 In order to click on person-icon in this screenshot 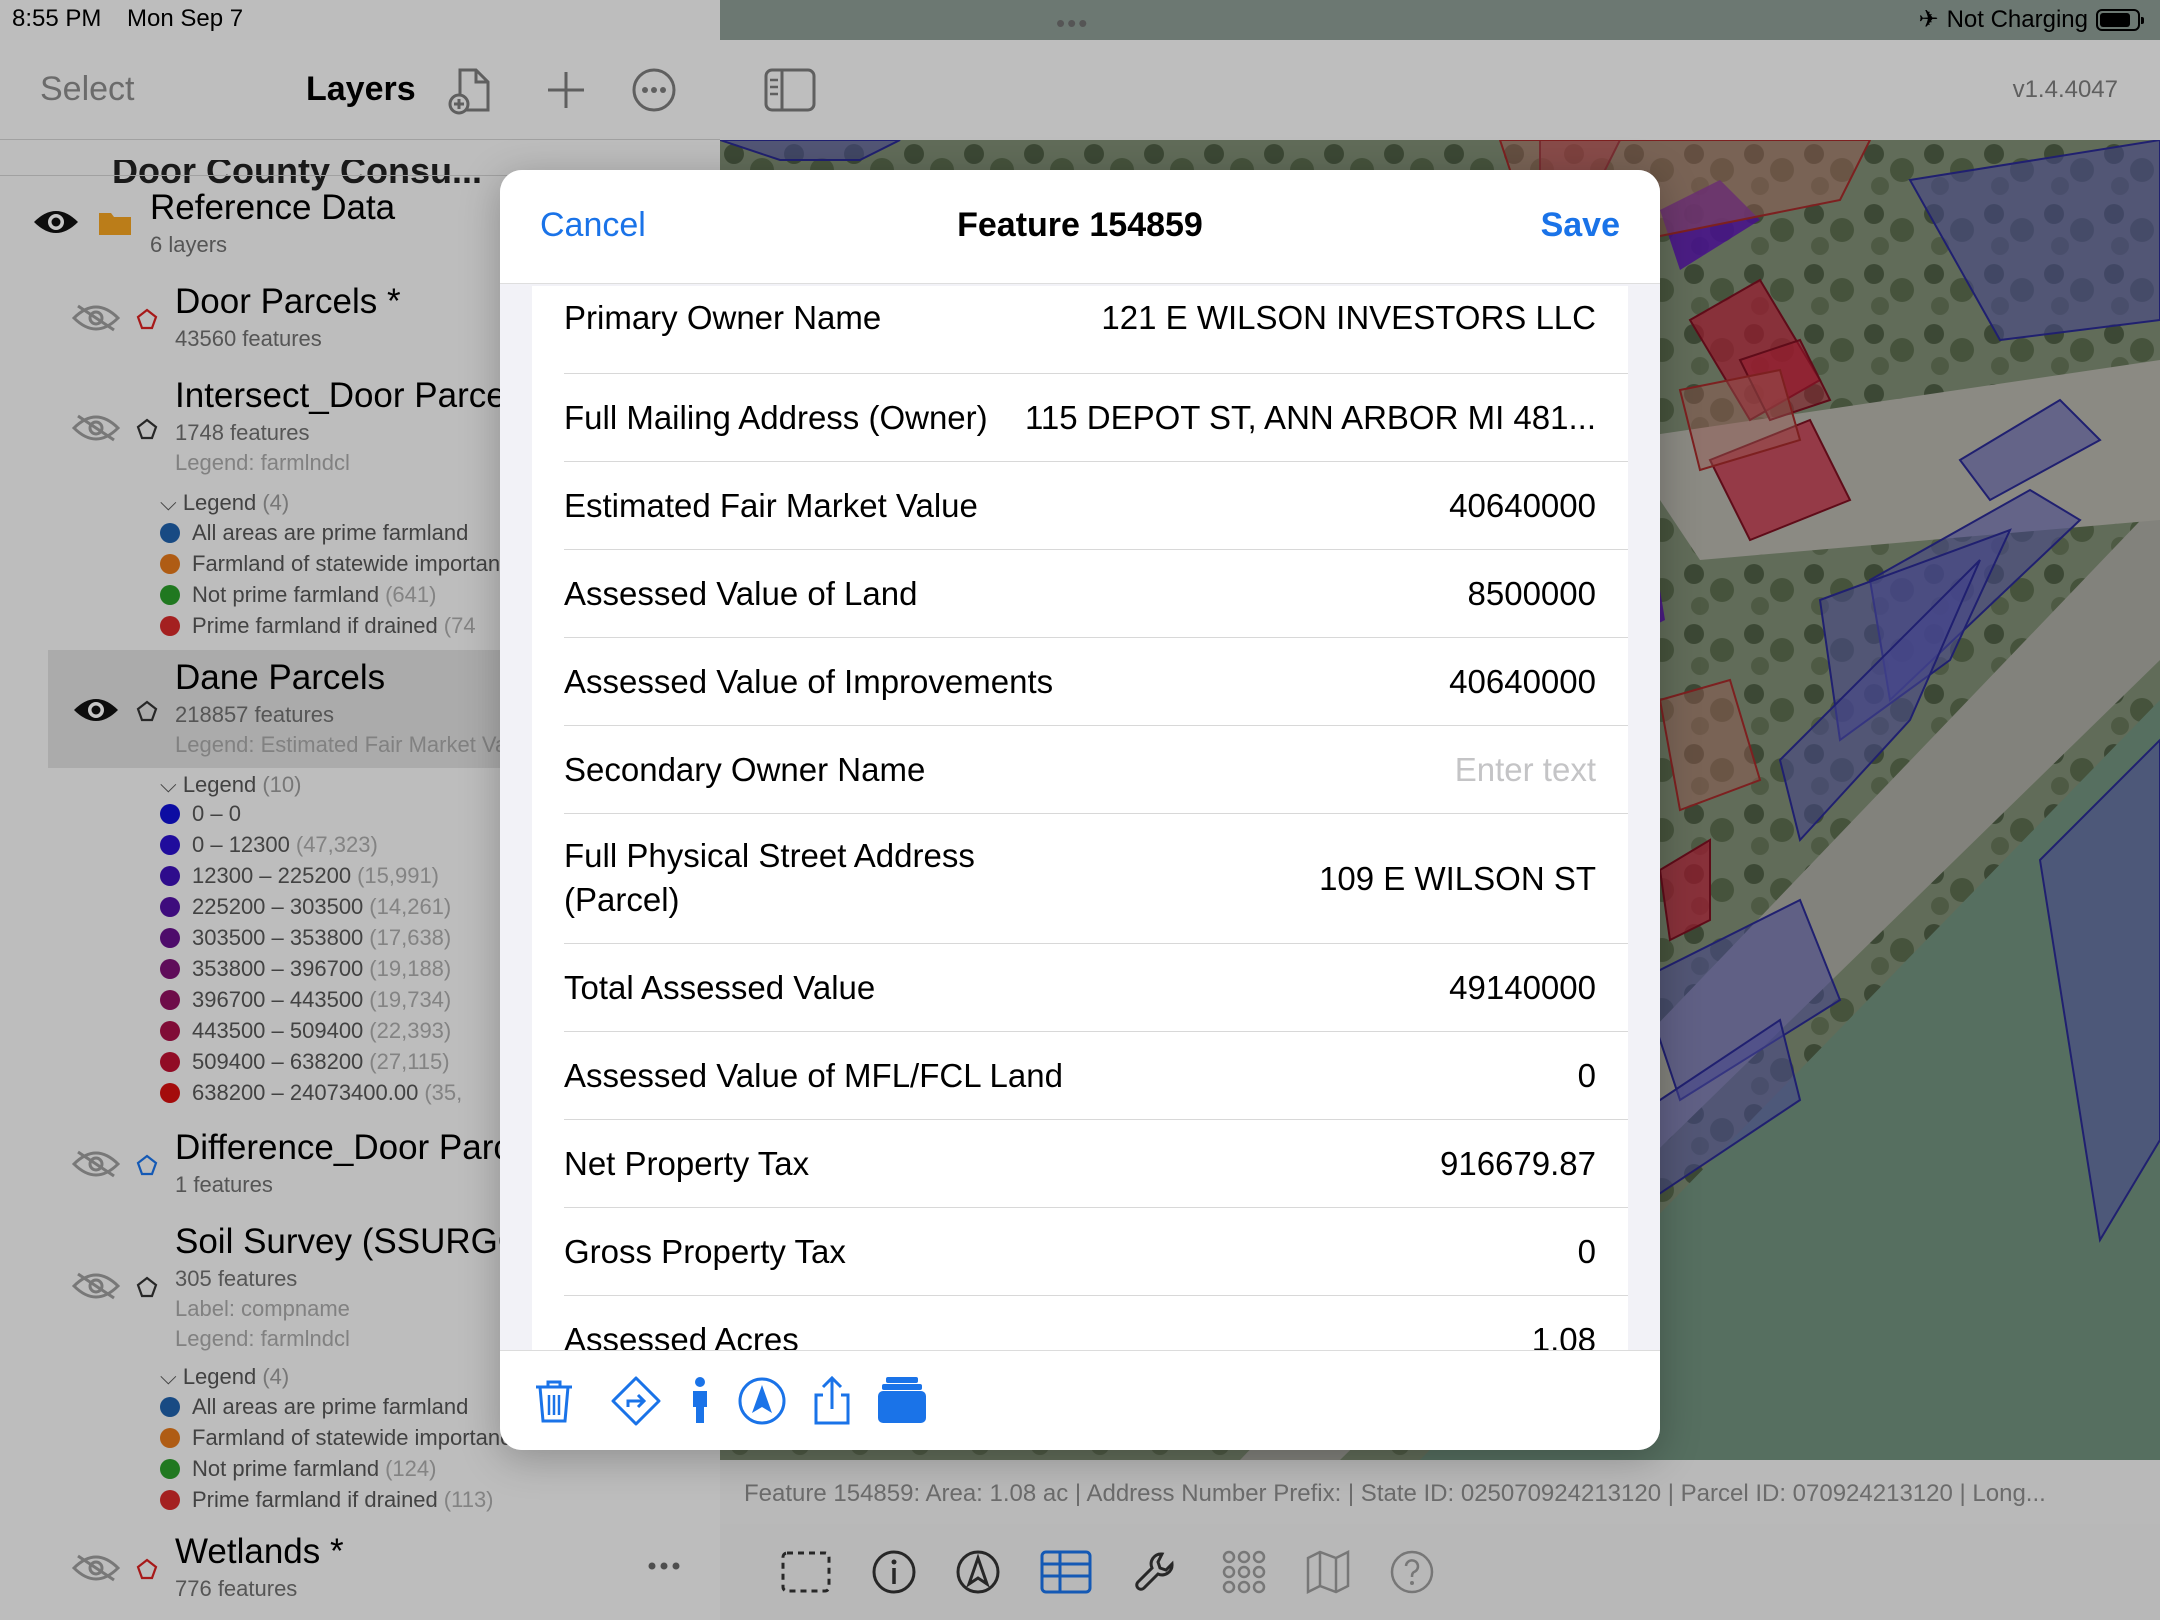, I will do `click(700, 1401)`.